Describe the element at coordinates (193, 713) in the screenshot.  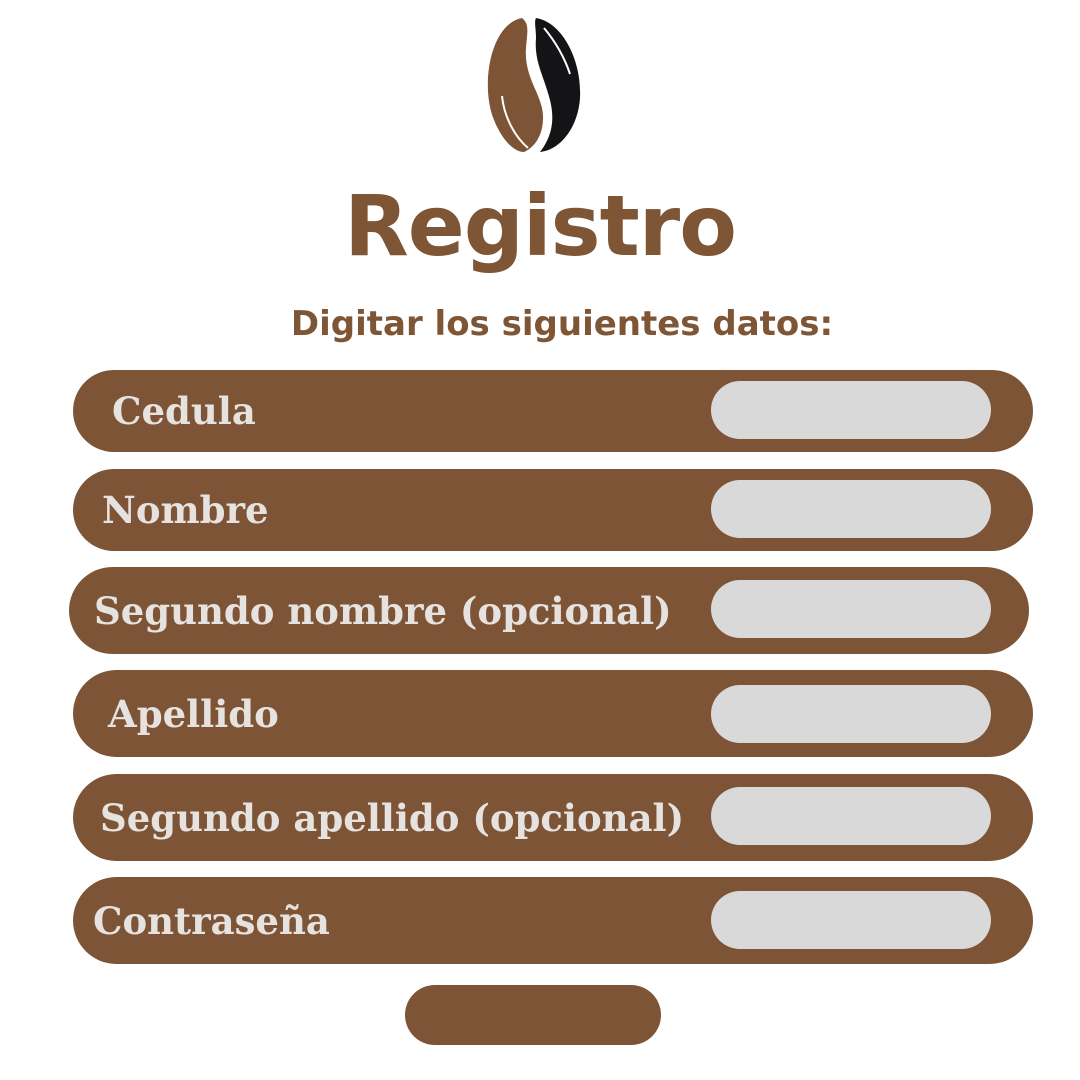
I see `apellido-label: Apellido` at that location.